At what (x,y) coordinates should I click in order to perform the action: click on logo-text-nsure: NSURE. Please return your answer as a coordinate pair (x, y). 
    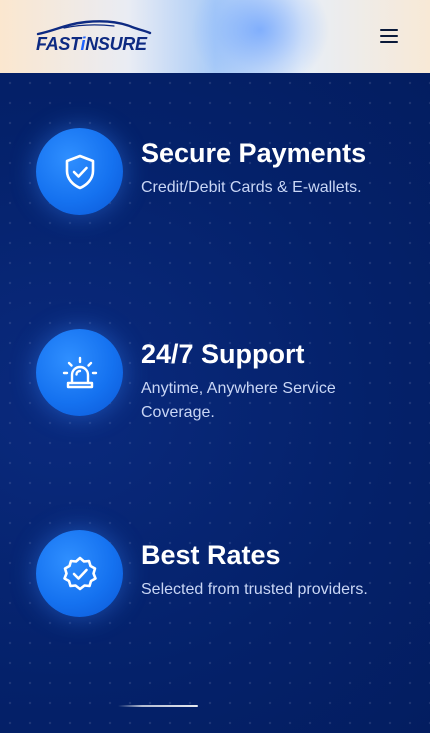
    Looking at the image, I should click on (116, 44).